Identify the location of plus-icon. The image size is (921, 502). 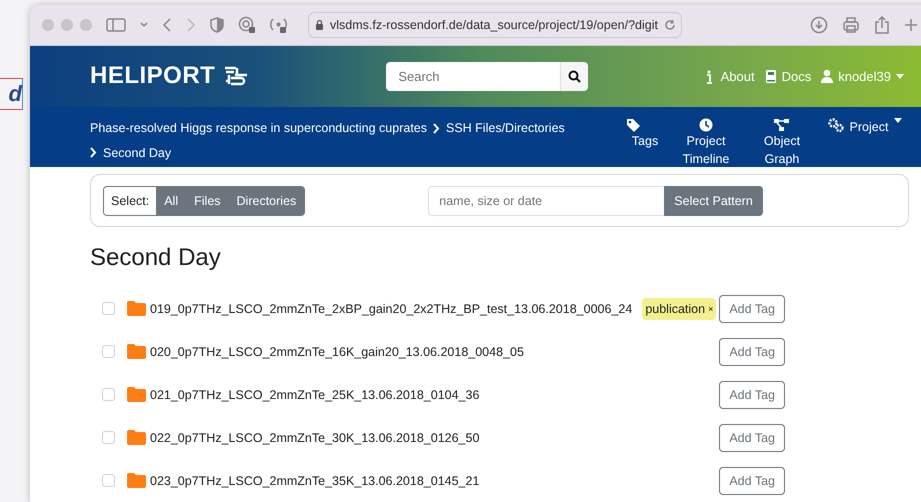
(911, 25).